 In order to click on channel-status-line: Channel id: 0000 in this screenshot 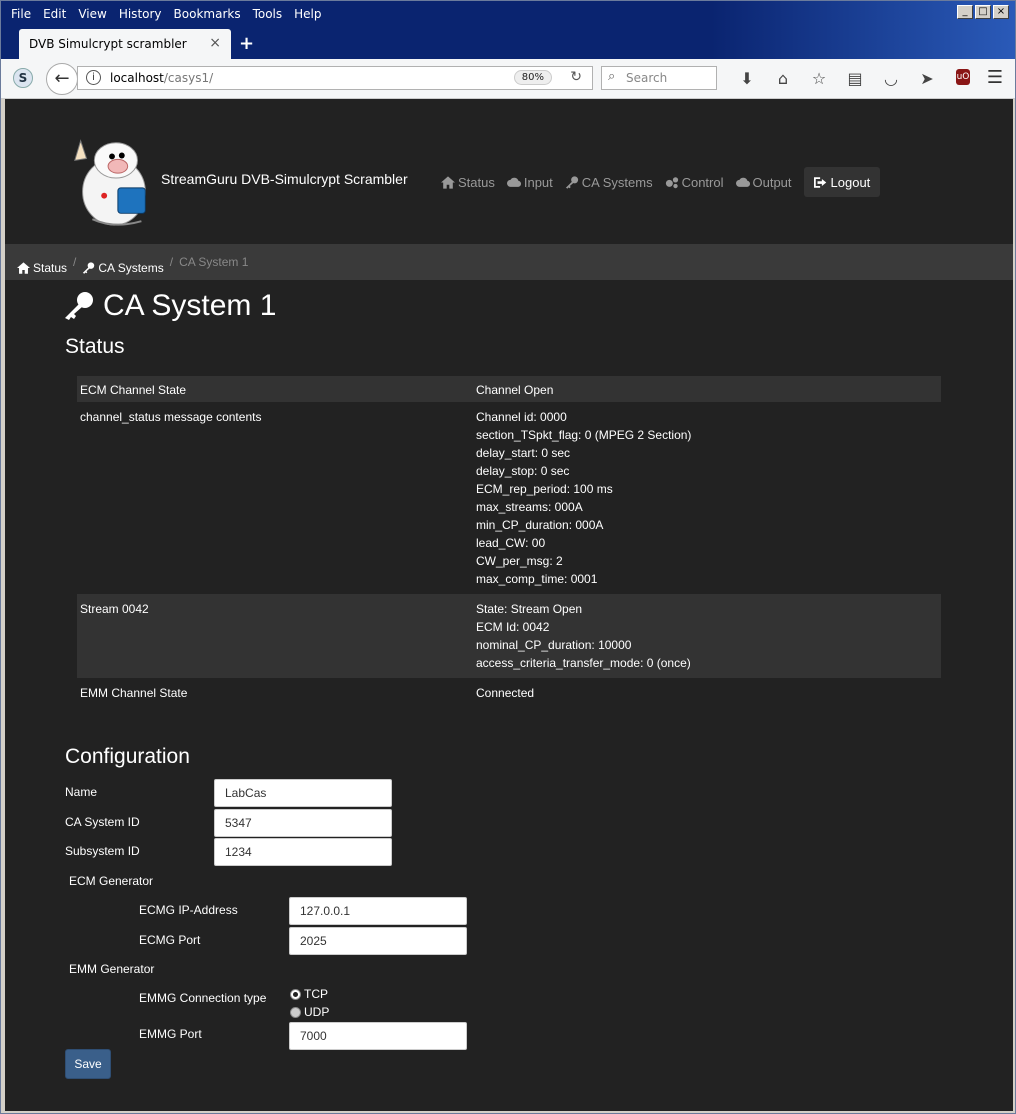, I will do `click(521, 417)`.